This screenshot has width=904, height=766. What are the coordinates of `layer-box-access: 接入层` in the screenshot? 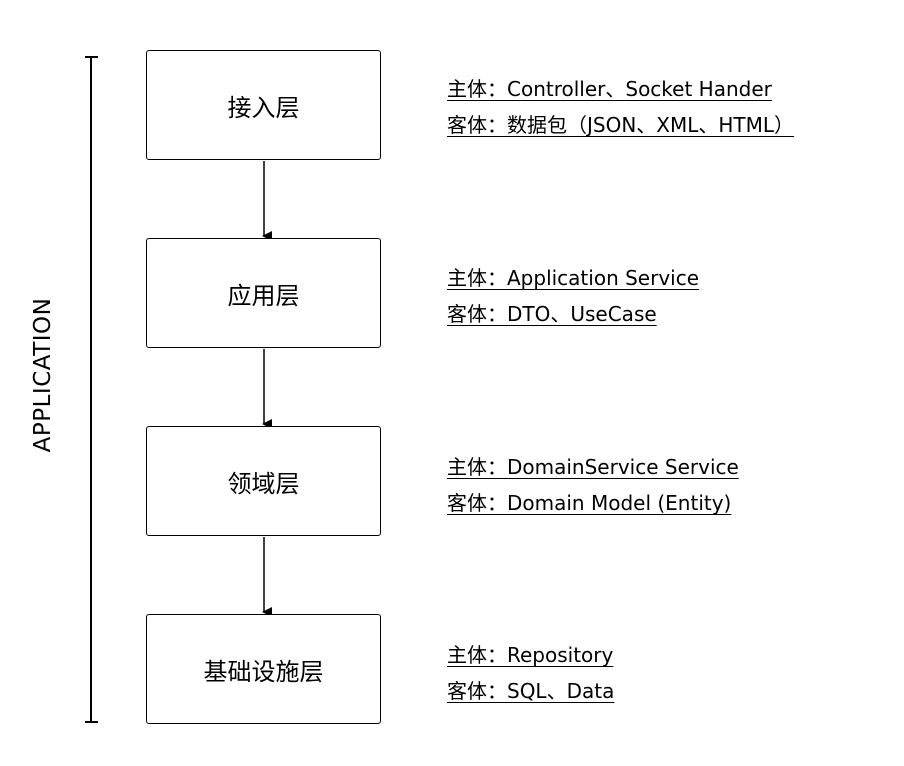 It's located at (263, 105).